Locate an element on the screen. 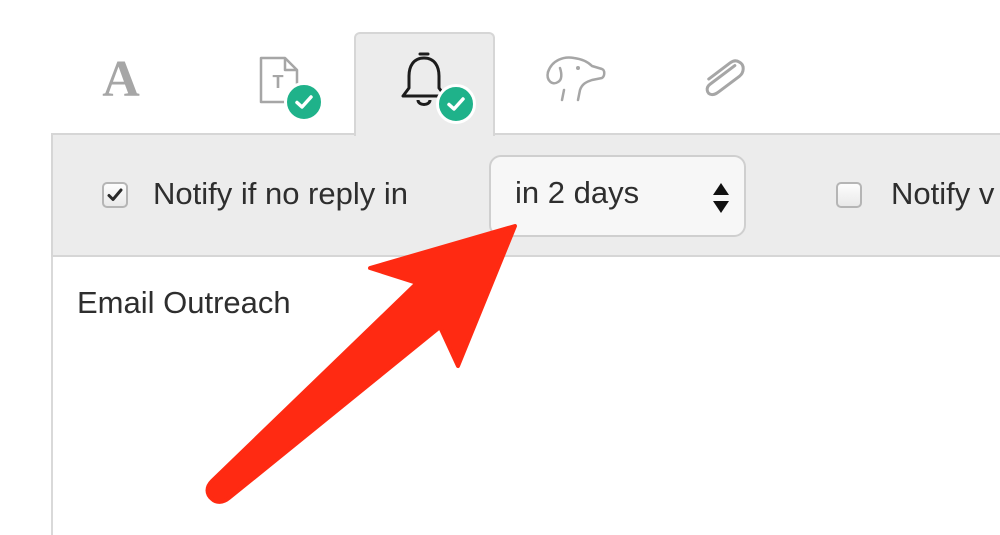  reply-timing-value: in 2 days is located at coordinates (577, 192).